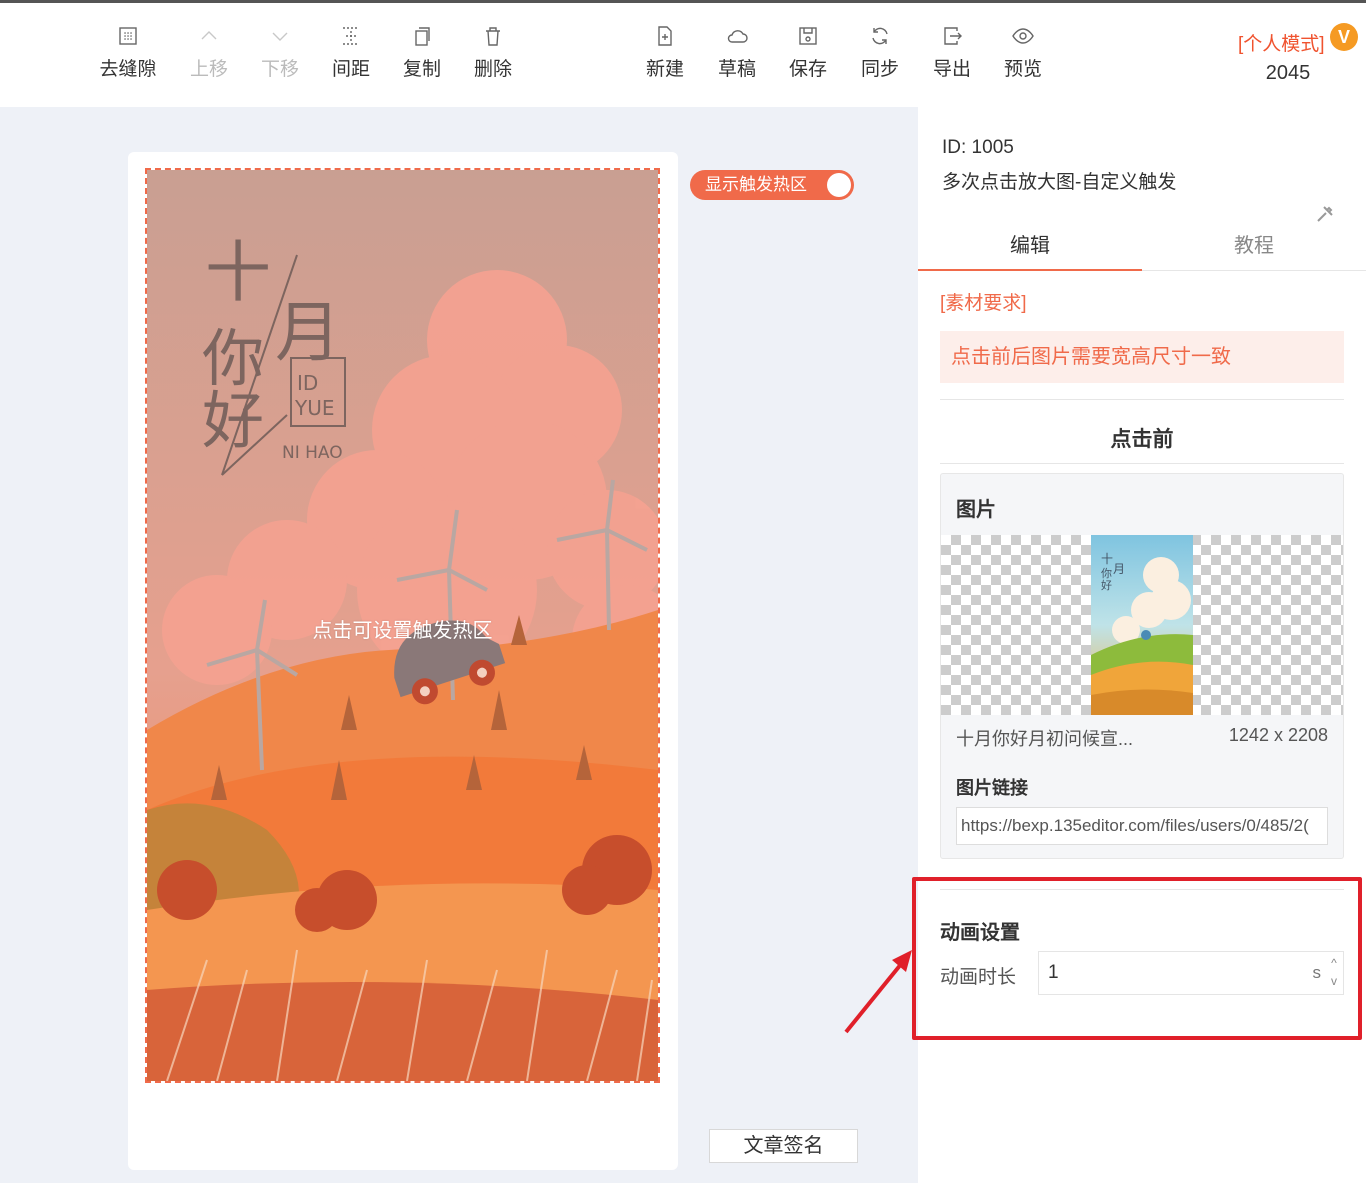 Image resolution: width=1366 pixels, height=1183 pixels. What do you see at coordinates (952, 36) in the screenshot?
I see `export-icon` at bounding box center [952, 36].